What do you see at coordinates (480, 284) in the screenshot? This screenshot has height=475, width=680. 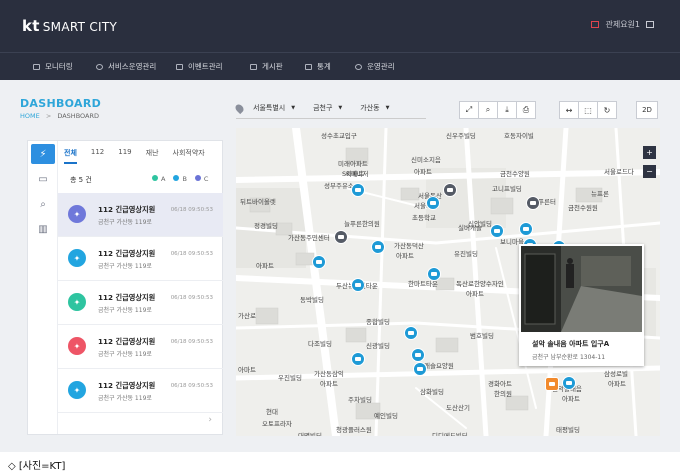 I see `map-place-label: 독산로한양수자인` at bounding box center [480, 284].